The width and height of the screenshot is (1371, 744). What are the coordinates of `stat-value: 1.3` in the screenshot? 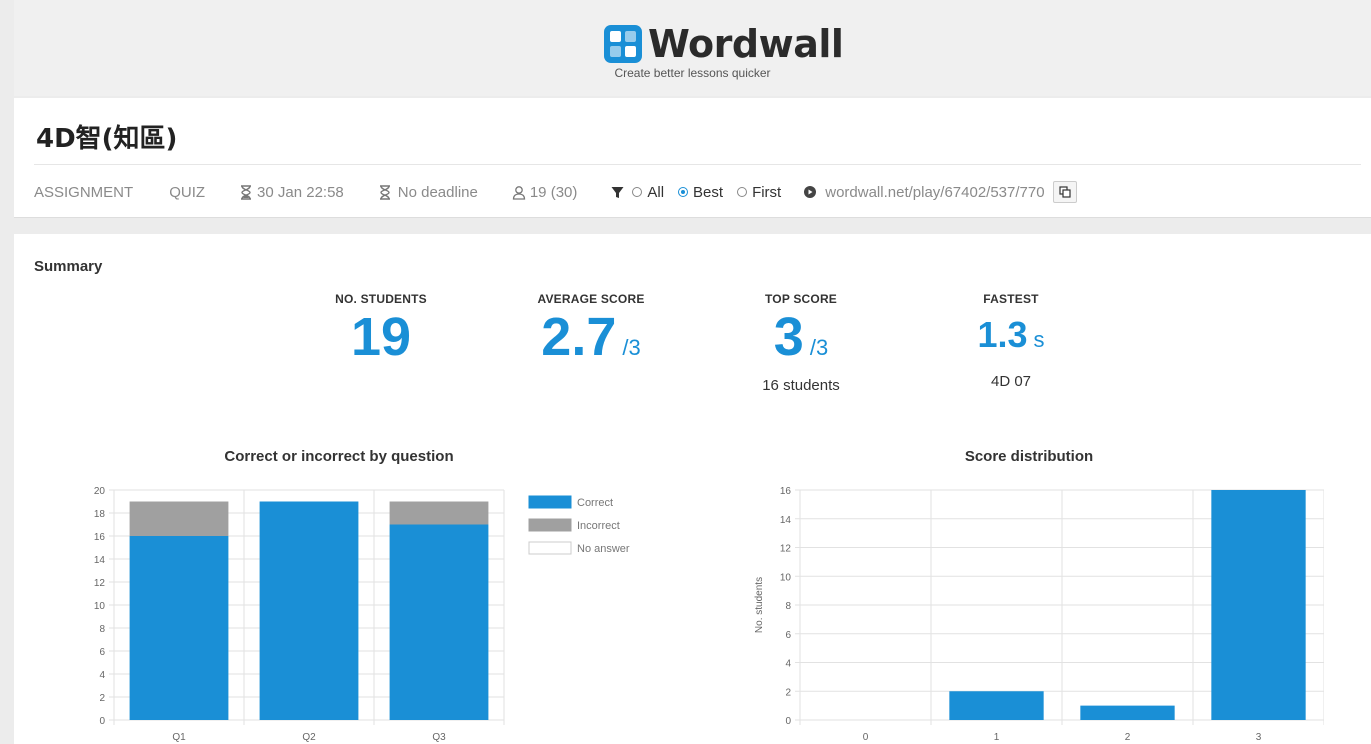 It's located at (1002, 334).